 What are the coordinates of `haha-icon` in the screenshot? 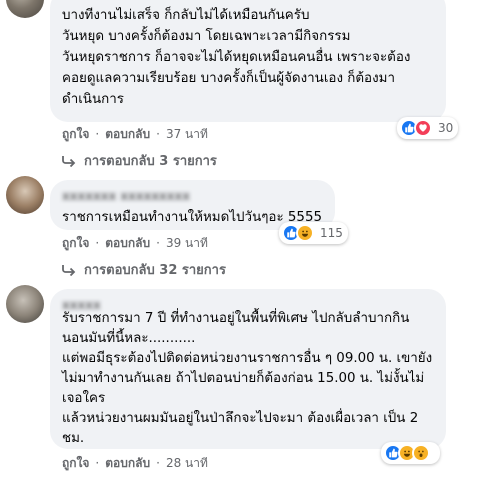 It's located at (305, 233).